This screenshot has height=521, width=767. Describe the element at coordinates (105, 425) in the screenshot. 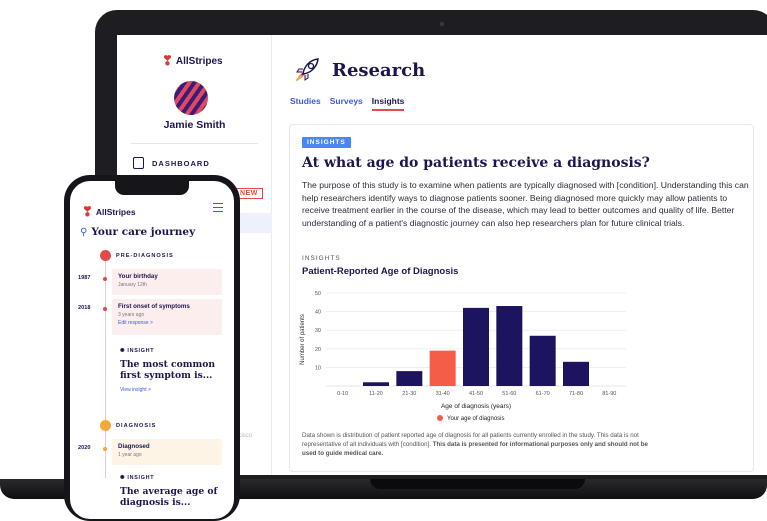

I see `diagnosis-stage-icon` at that location.